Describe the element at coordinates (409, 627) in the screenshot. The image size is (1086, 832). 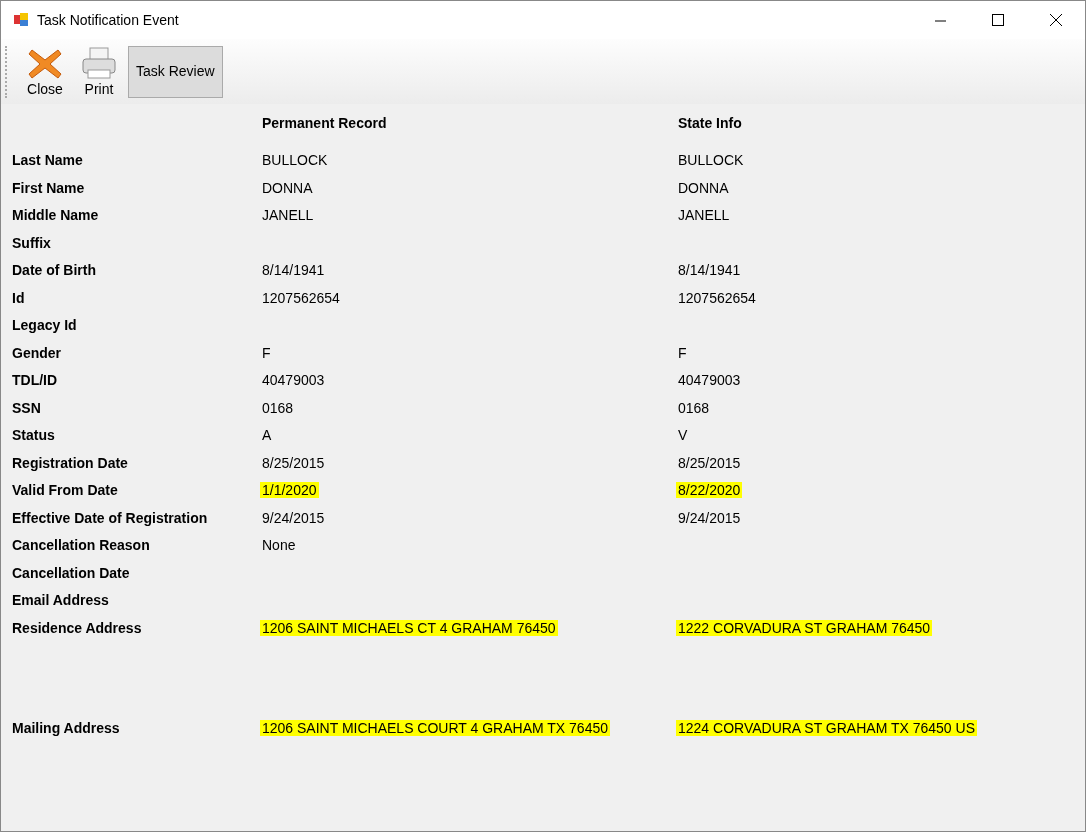
I see `highlighted-value: 1206 SAINT MICHAELS CT 4 GRAHAM 76450` at that location.